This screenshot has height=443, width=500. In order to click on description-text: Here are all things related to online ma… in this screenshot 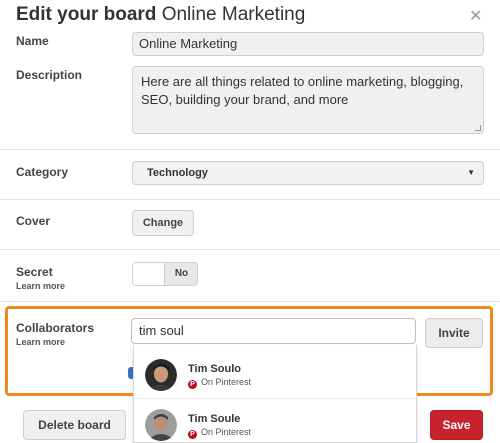, I will do `click(302, 90)`.